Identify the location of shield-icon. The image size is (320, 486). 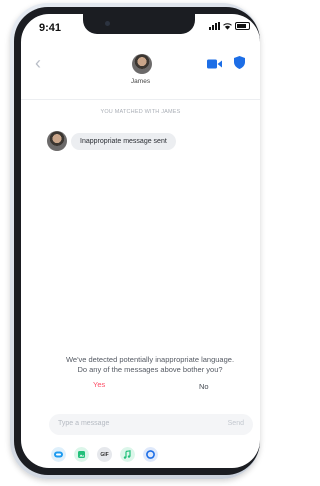
(239, 62).